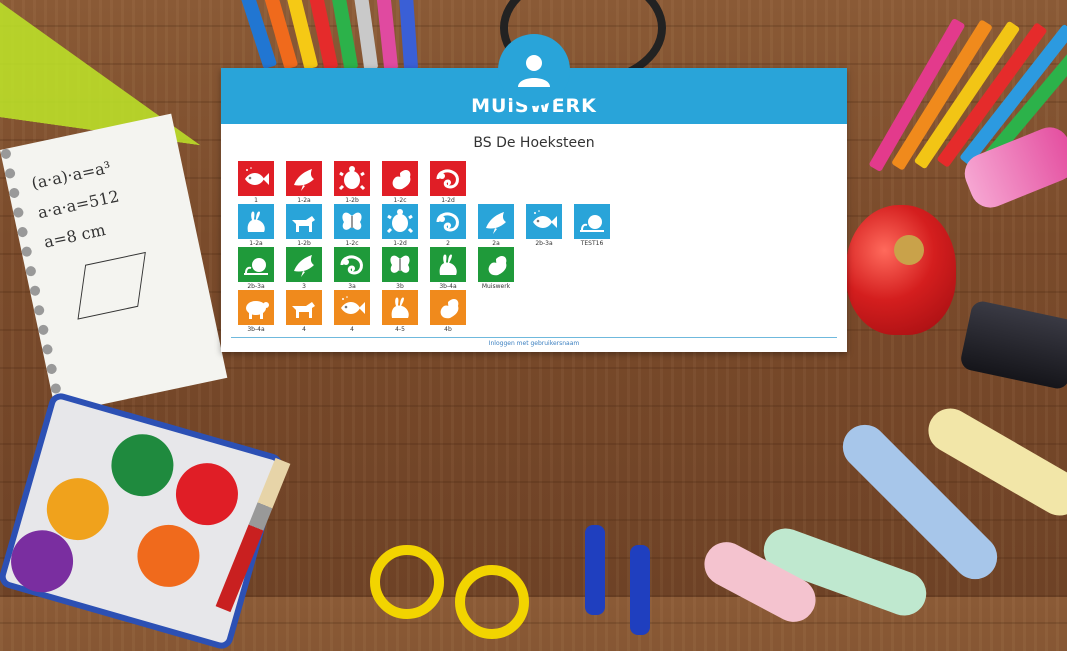  I want to click on tile-row: 1-2a 1-2b 1-2c 1-2d 2 2a 2b-3a TEST16, so click(424, 225).